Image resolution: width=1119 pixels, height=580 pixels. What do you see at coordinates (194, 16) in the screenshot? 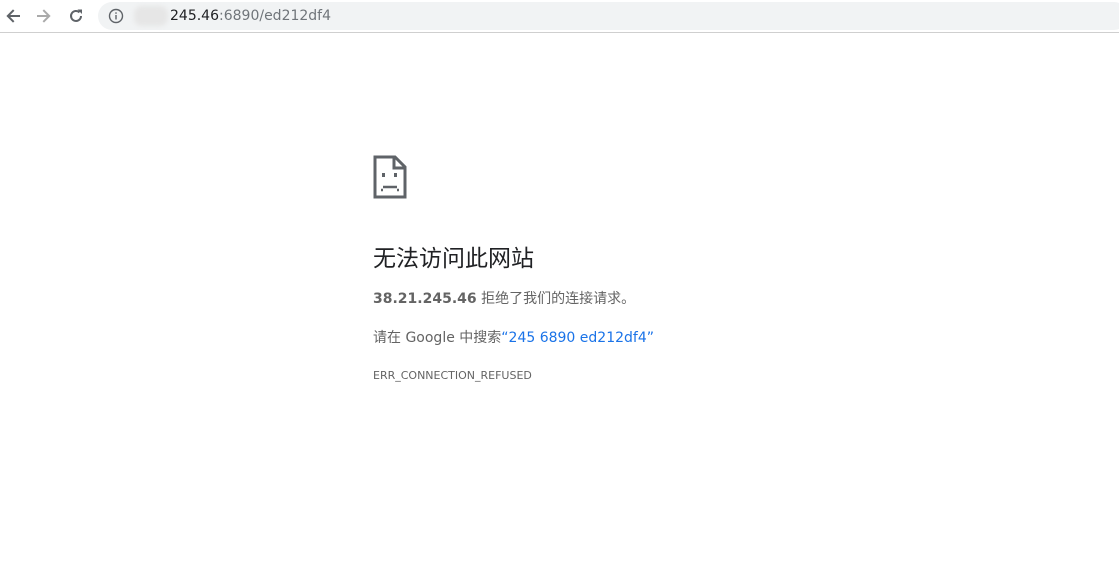
I see `url-host: 245.46` at bounding box center [194, 16].